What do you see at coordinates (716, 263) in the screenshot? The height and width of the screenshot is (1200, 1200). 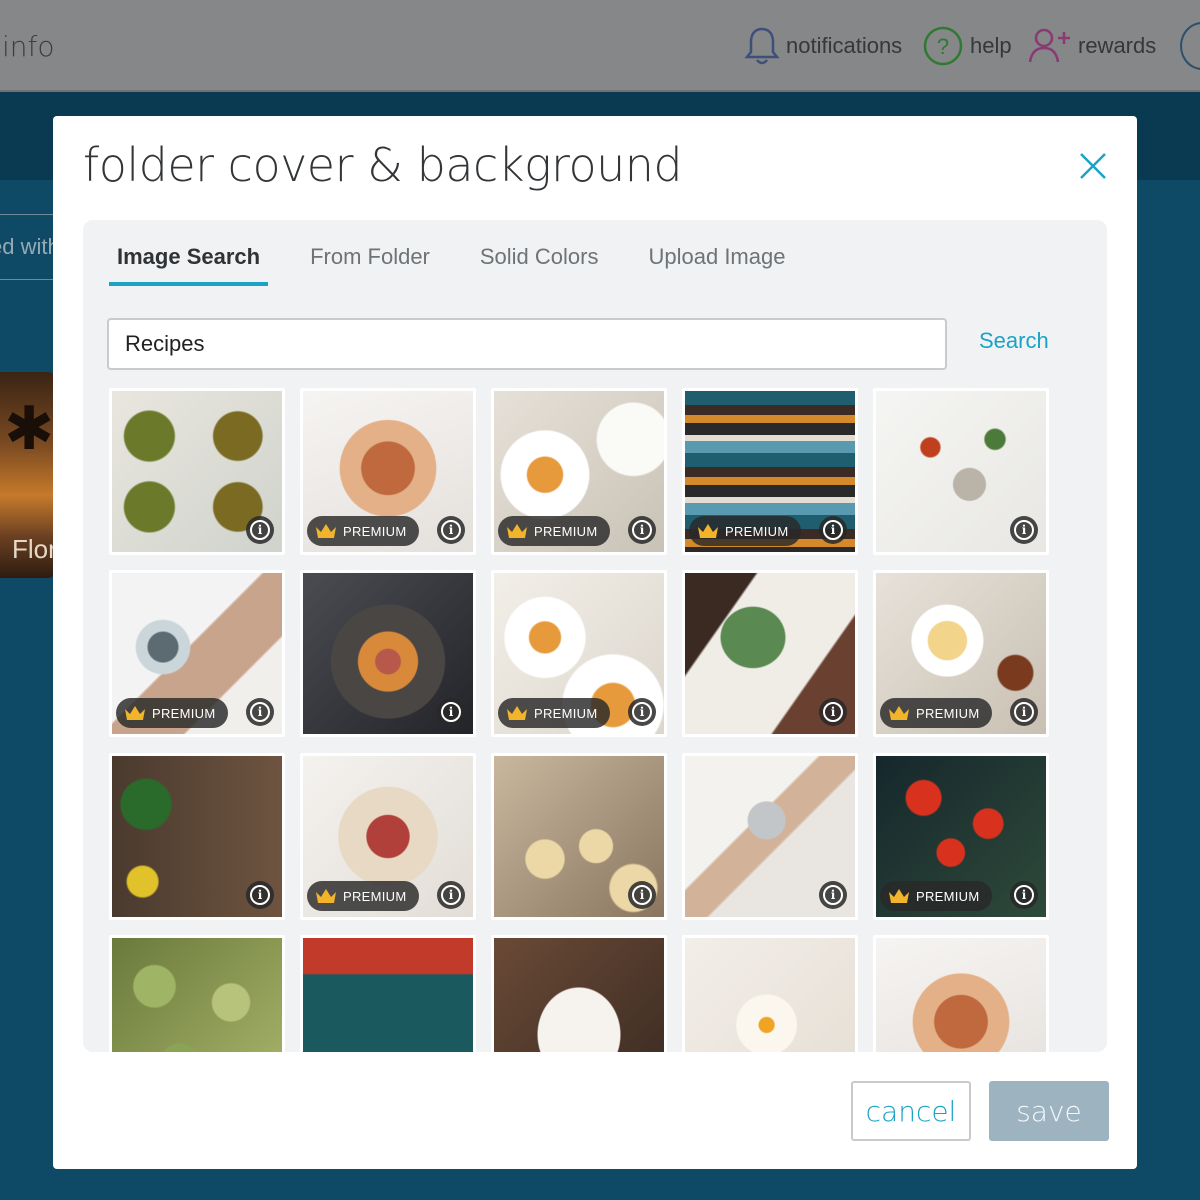 I see `tab-upload-image: Upload Image` at bounding box center [716, 263].